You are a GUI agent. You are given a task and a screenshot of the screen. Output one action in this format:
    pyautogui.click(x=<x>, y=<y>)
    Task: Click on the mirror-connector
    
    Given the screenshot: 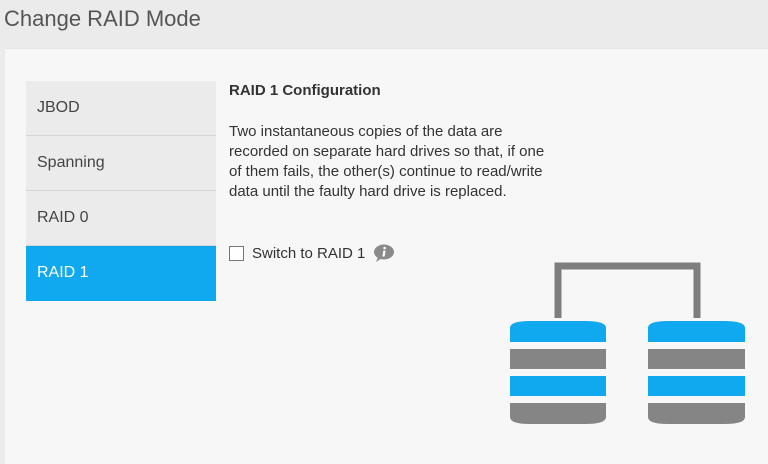 What is the action you would take?
    pyautogui.click(x=627, y=290)
    